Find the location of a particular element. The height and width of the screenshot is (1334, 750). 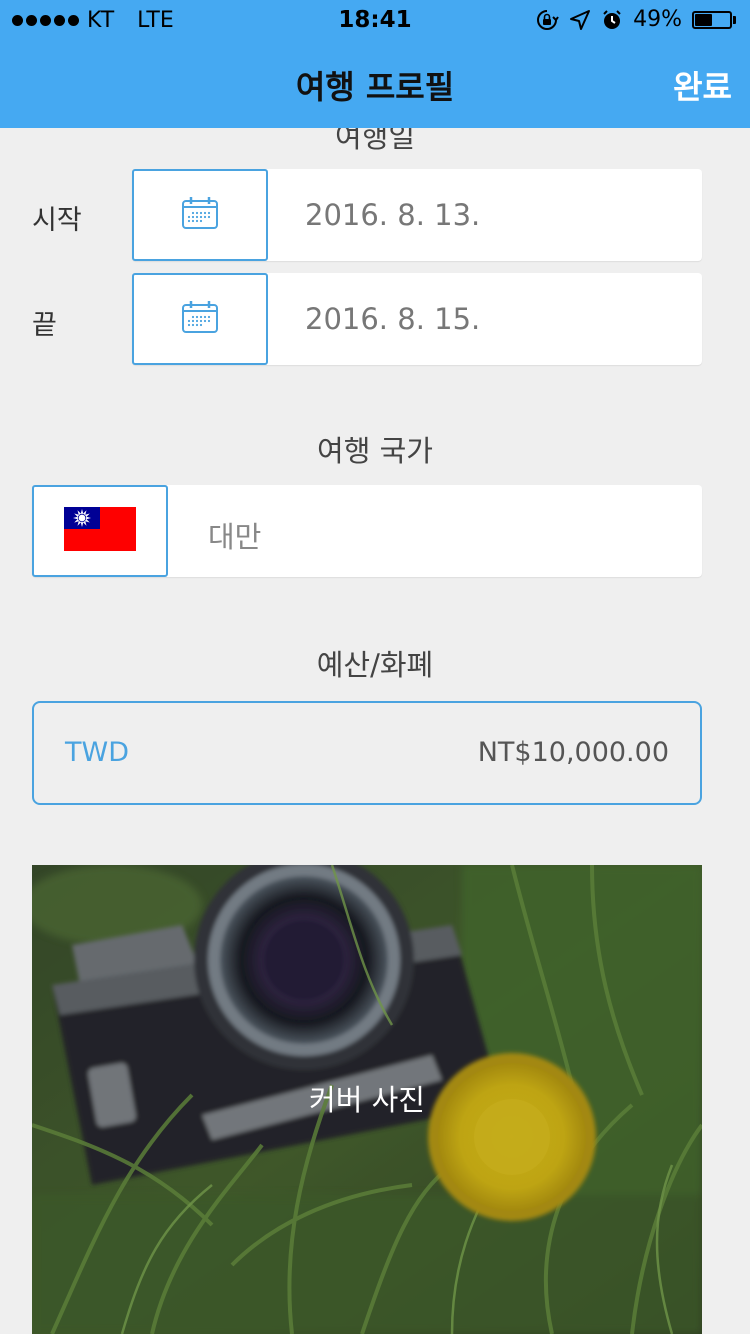

battery-percent: 49% is located at coordinates (657, 19).